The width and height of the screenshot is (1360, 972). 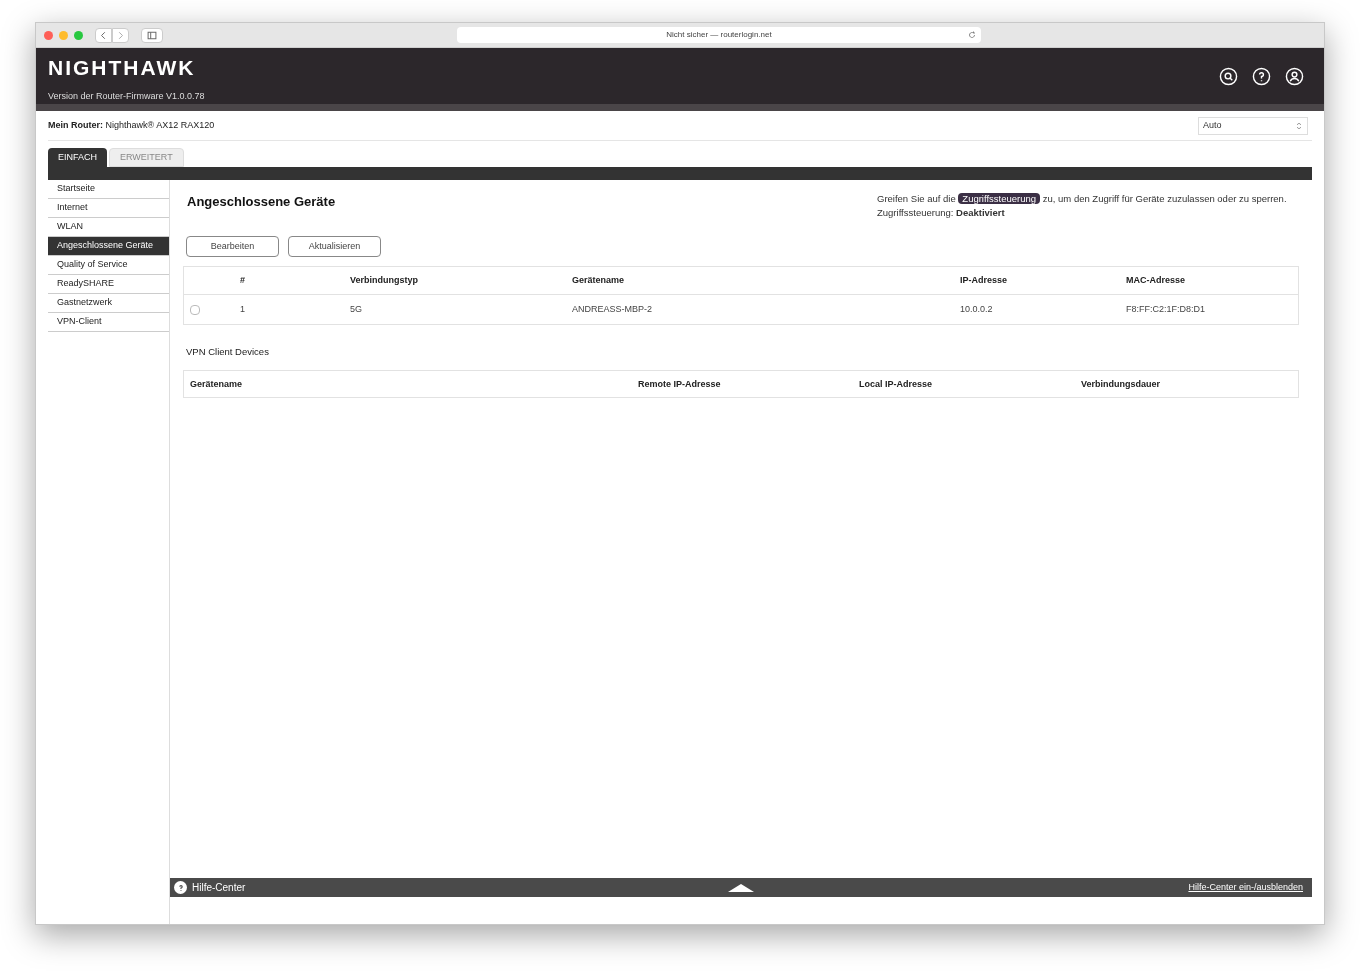 I want to click on row-checkbox, so click(x=195, y=309).